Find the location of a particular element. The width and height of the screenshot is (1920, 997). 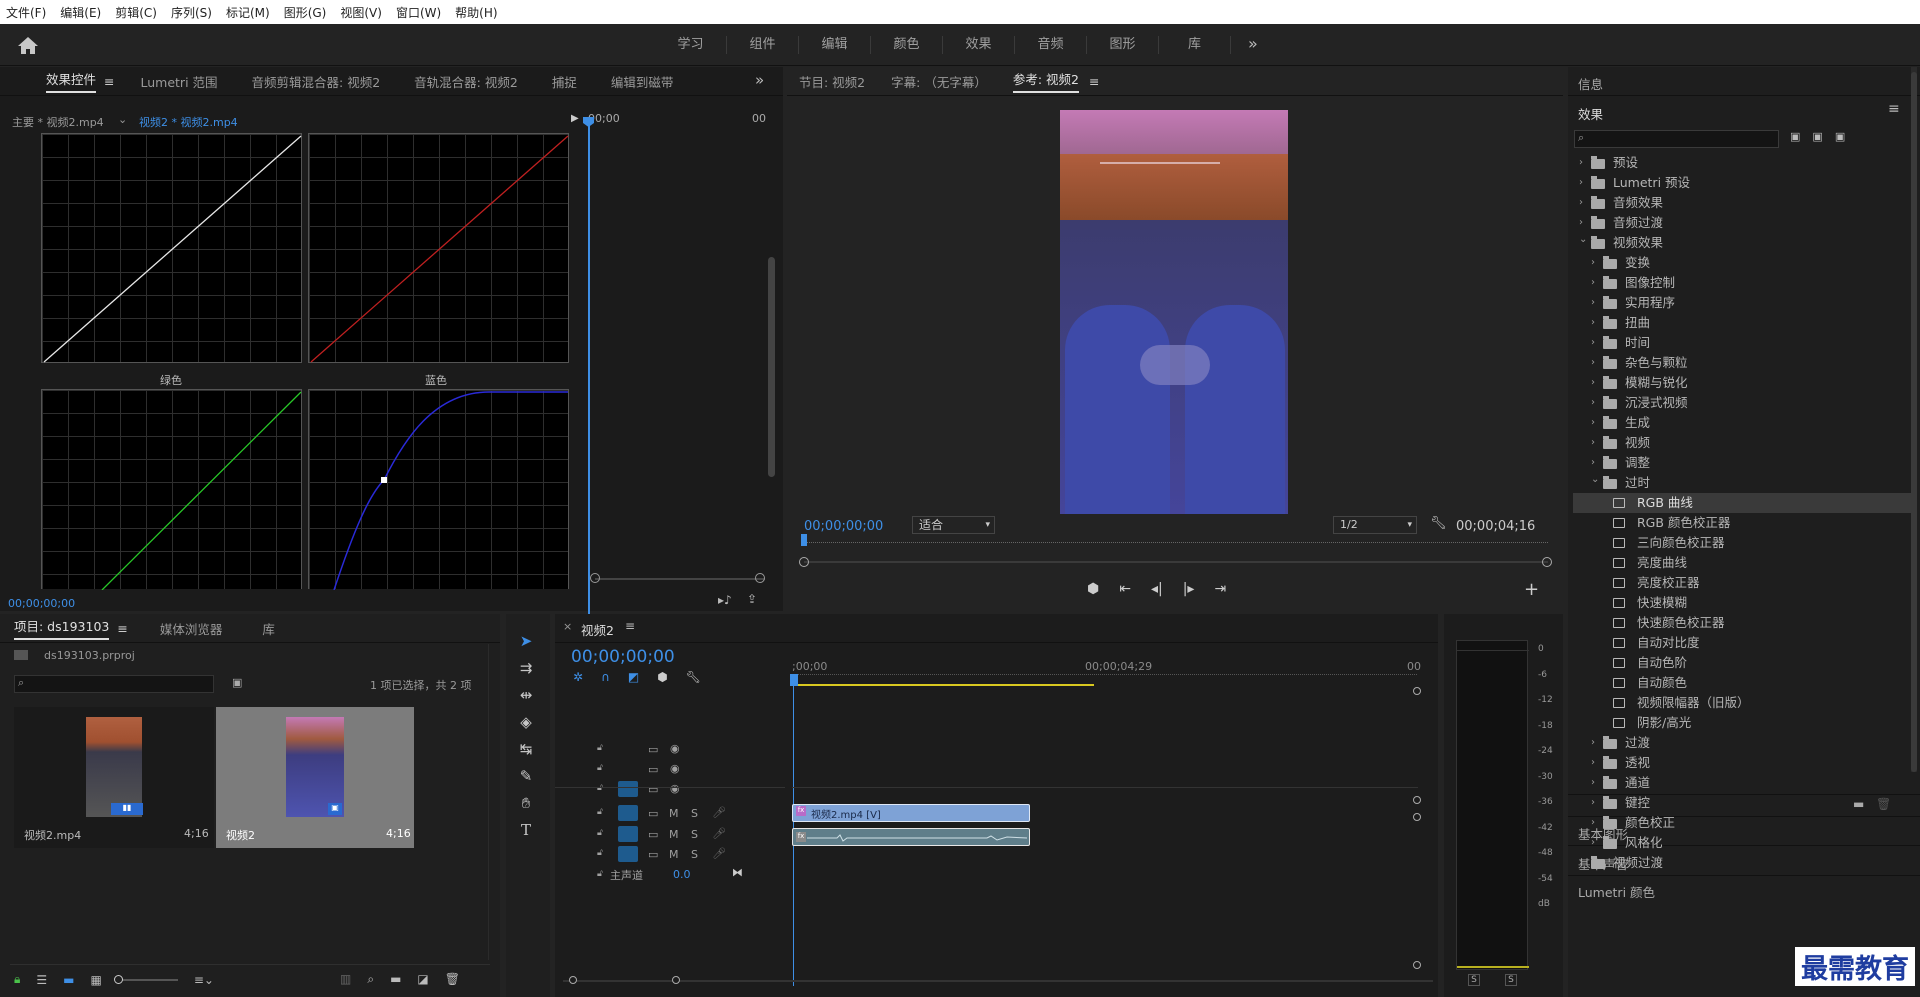

add-marker-icon: ⬢ is located at coordinates (662, 677).